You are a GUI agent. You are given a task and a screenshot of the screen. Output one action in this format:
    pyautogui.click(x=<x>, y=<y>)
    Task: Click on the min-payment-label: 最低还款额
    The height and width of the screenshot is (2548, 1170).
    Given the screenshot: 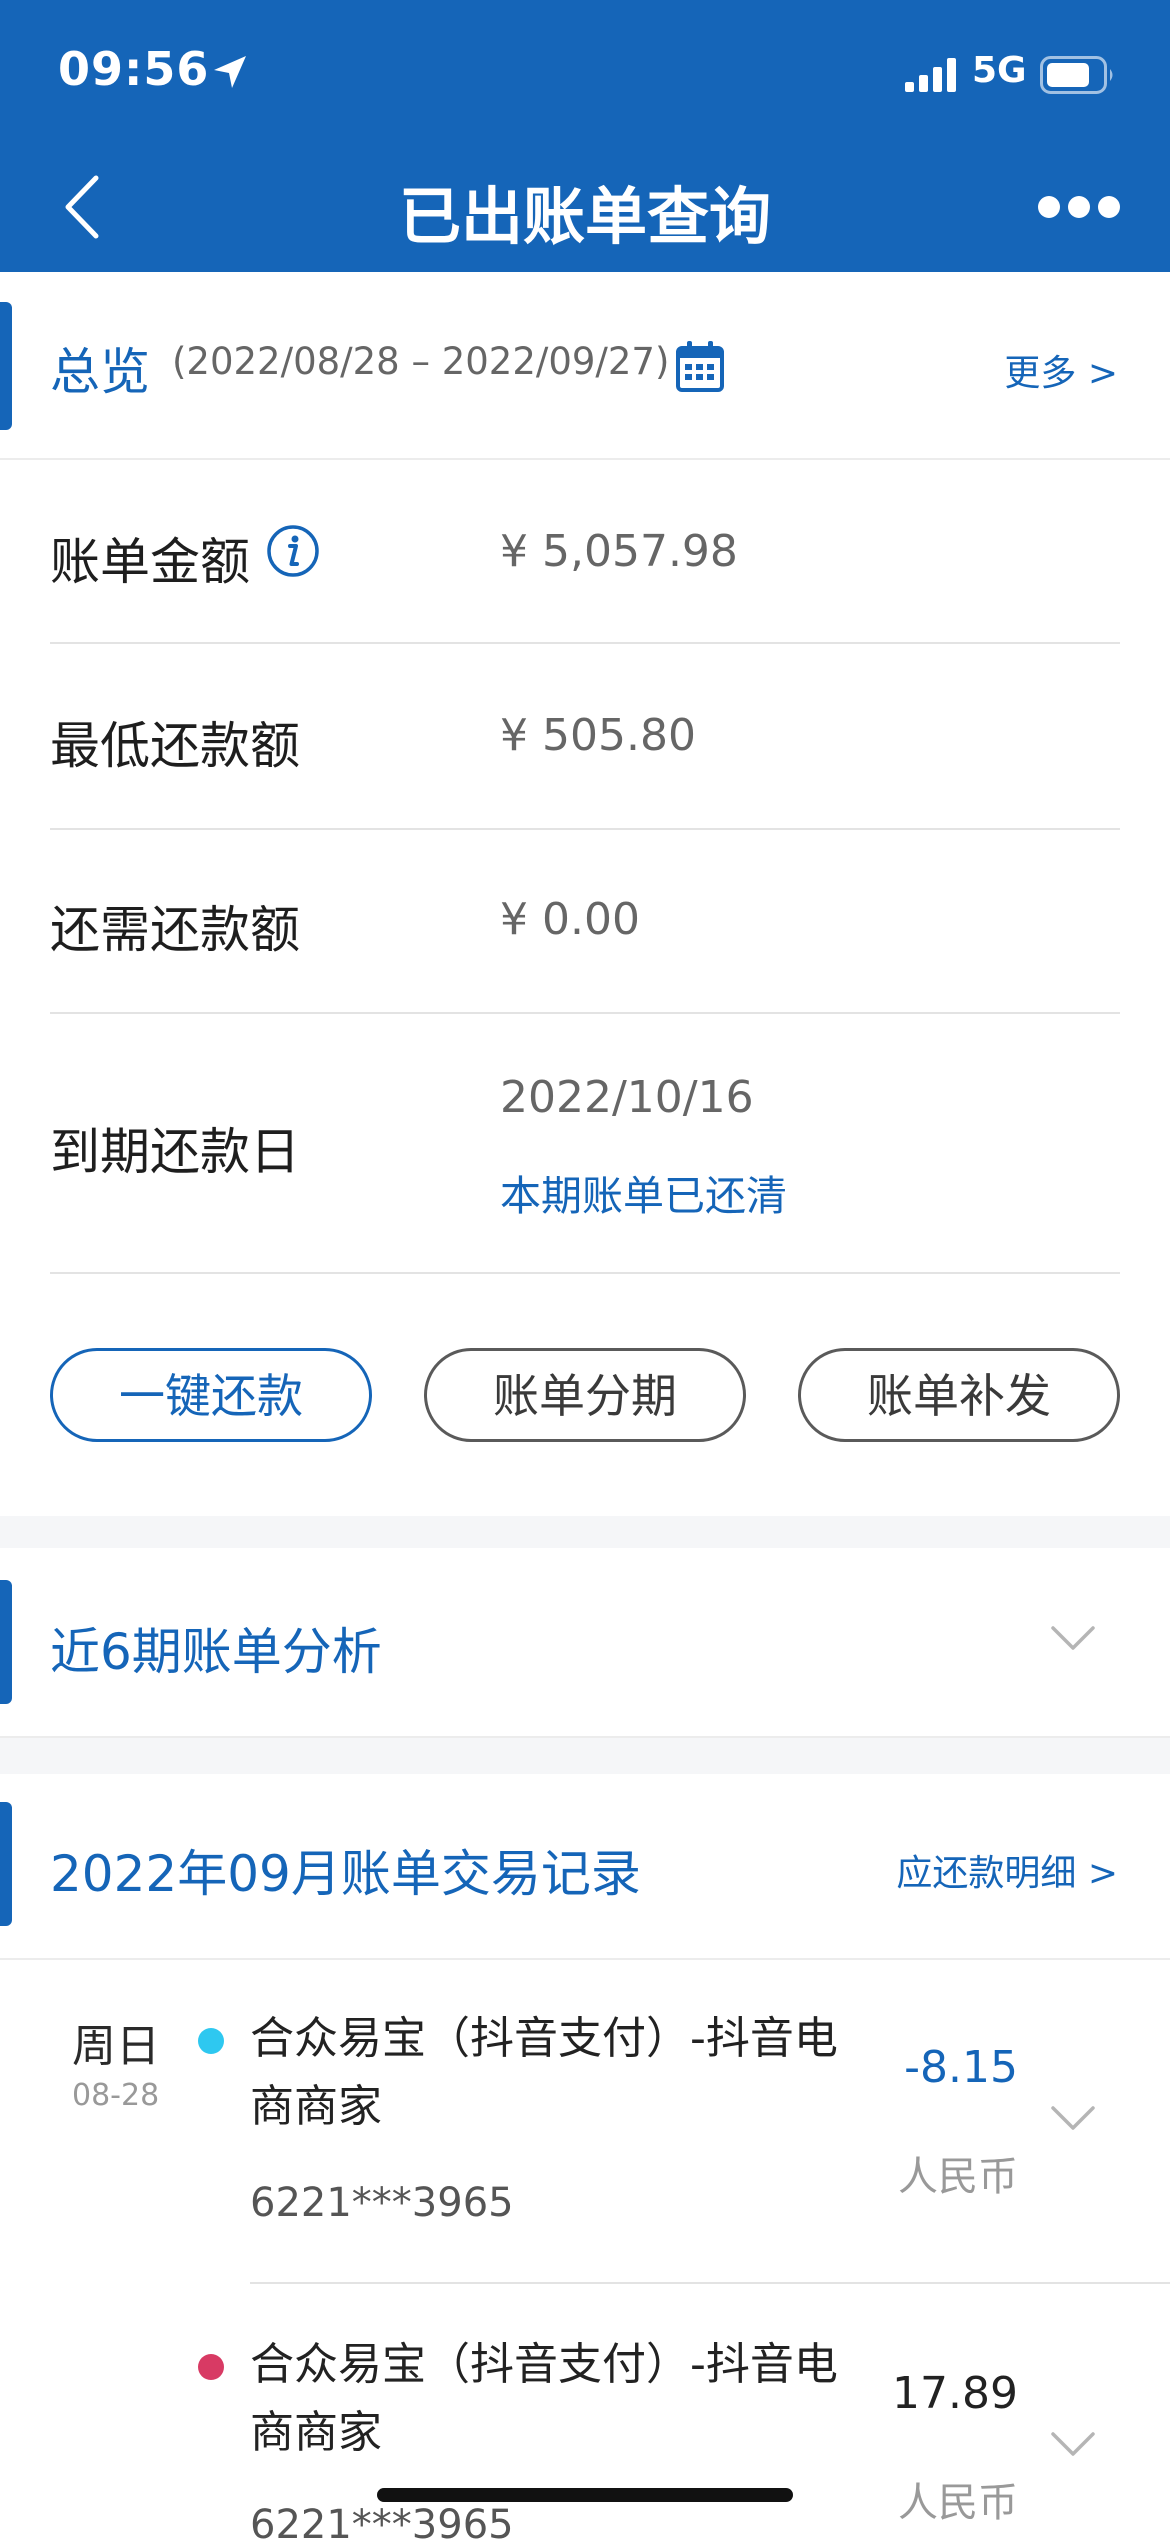 What is the action you would take?
    pyautogui.click(x=175, y=746)
    